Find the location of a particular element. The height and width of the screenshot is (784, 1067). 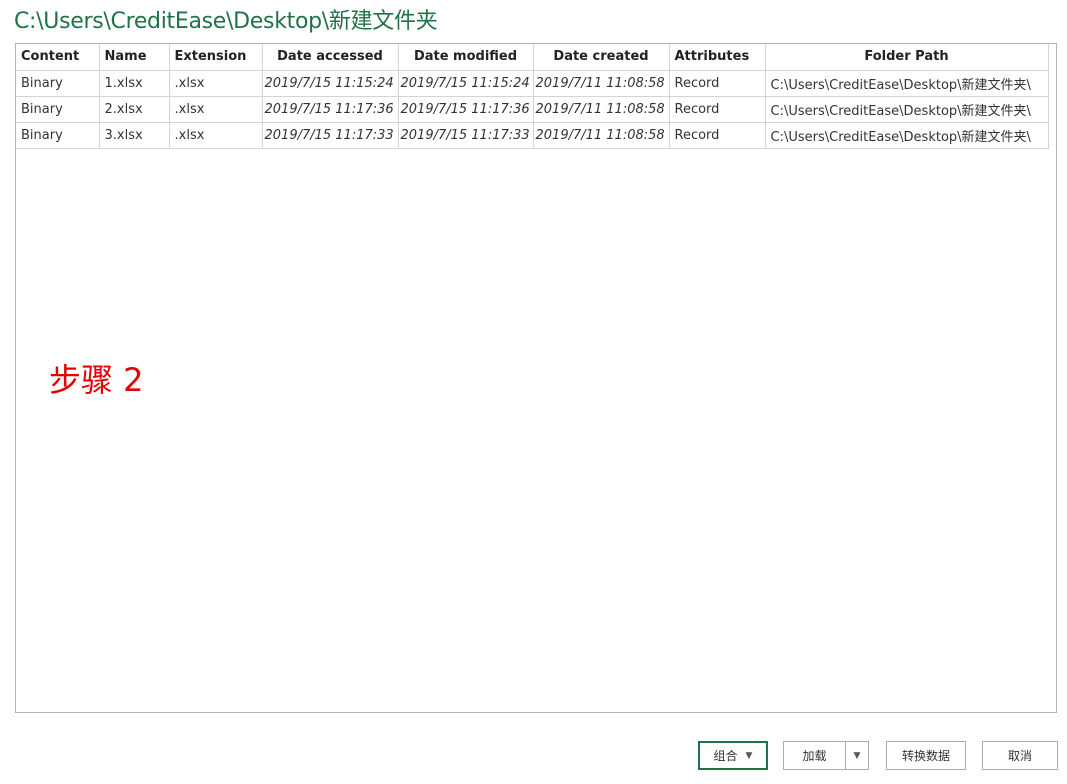

column-header-content: Content is located at coordinates (58, 57).